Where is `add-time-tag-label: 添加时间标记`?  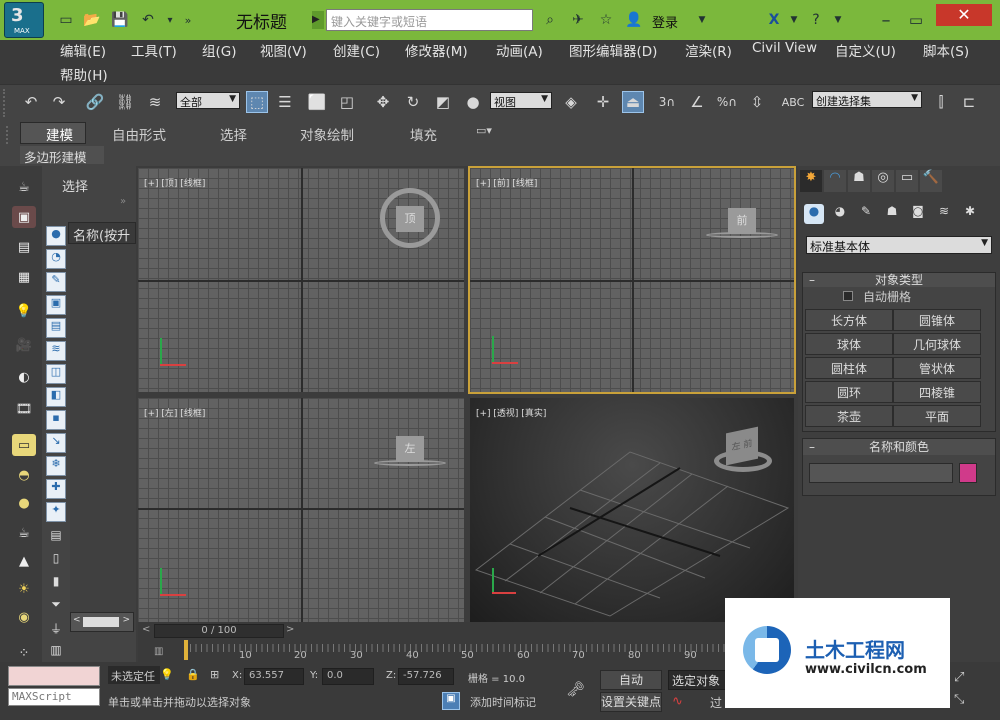
add-time-tag-label: 添加时间标记 is located at coordinates (503, 702).